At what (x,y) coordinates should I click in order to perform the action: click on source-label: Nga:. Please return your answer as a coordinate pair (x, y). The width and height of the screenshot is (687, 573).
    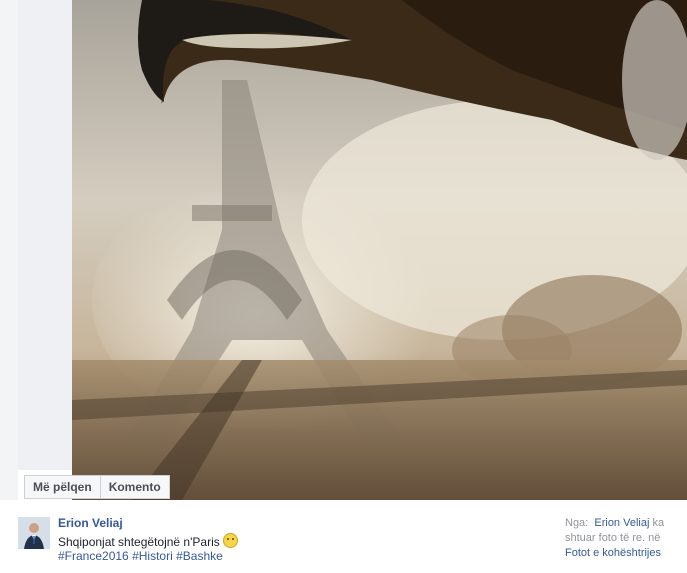
    Looking at the image, I should click on (577, 523).